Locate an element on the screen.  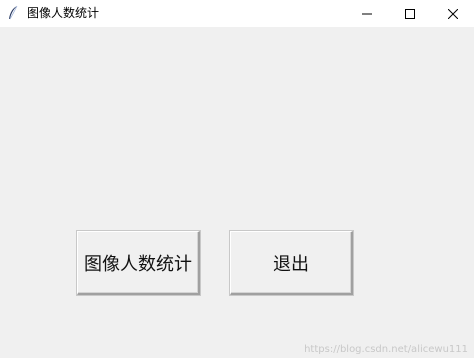
title-bar: 图像人数统计 is located at coordinates (237, 13).